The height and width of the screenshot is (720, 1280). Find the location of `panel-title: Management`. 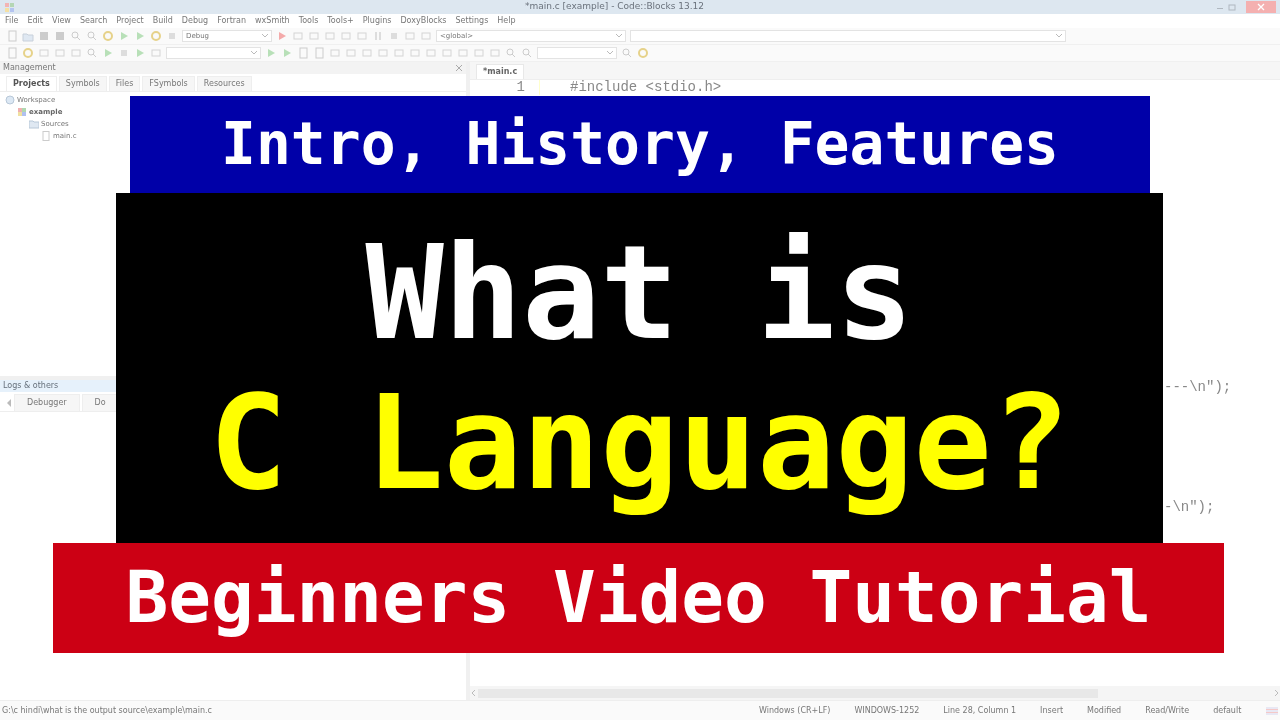

panel-title: Management is located at coordinates (29, 68).